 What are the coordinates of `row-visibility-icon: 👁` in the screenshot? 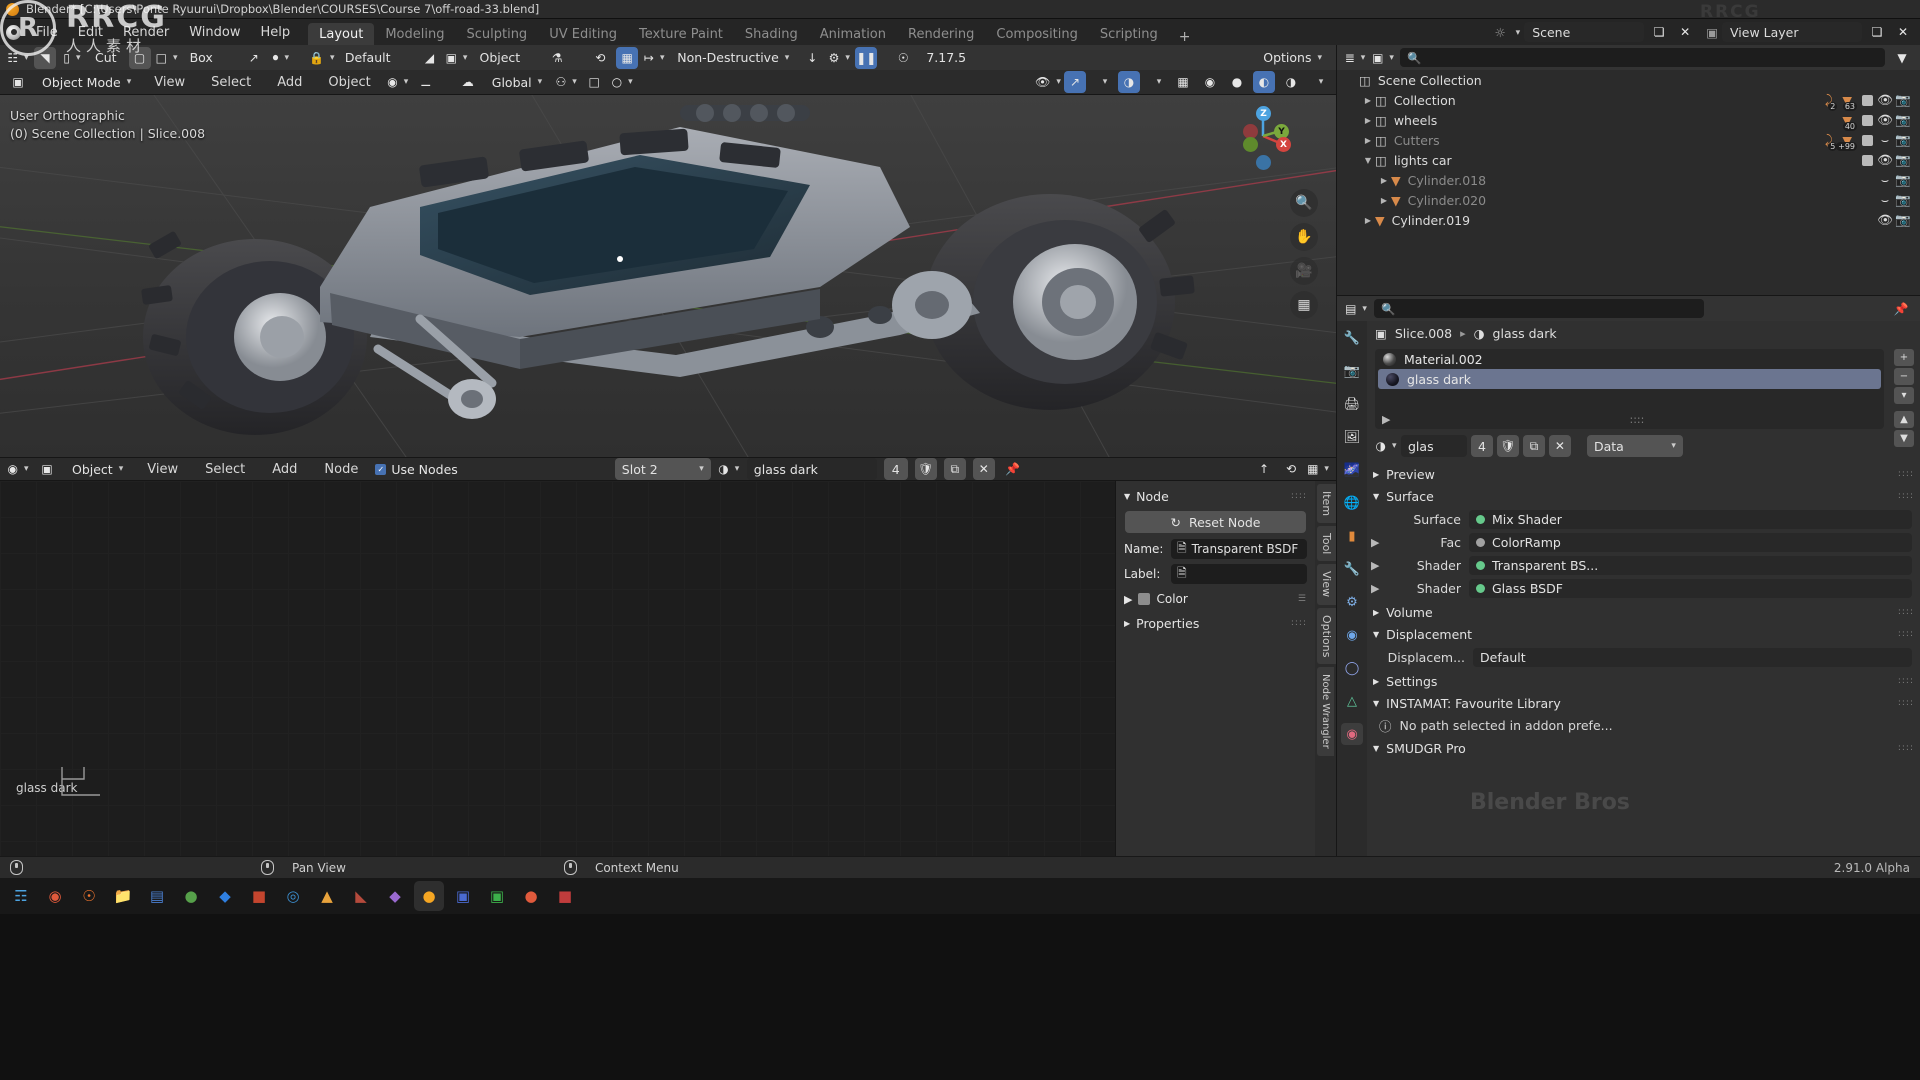 It's located at (1885, 220).